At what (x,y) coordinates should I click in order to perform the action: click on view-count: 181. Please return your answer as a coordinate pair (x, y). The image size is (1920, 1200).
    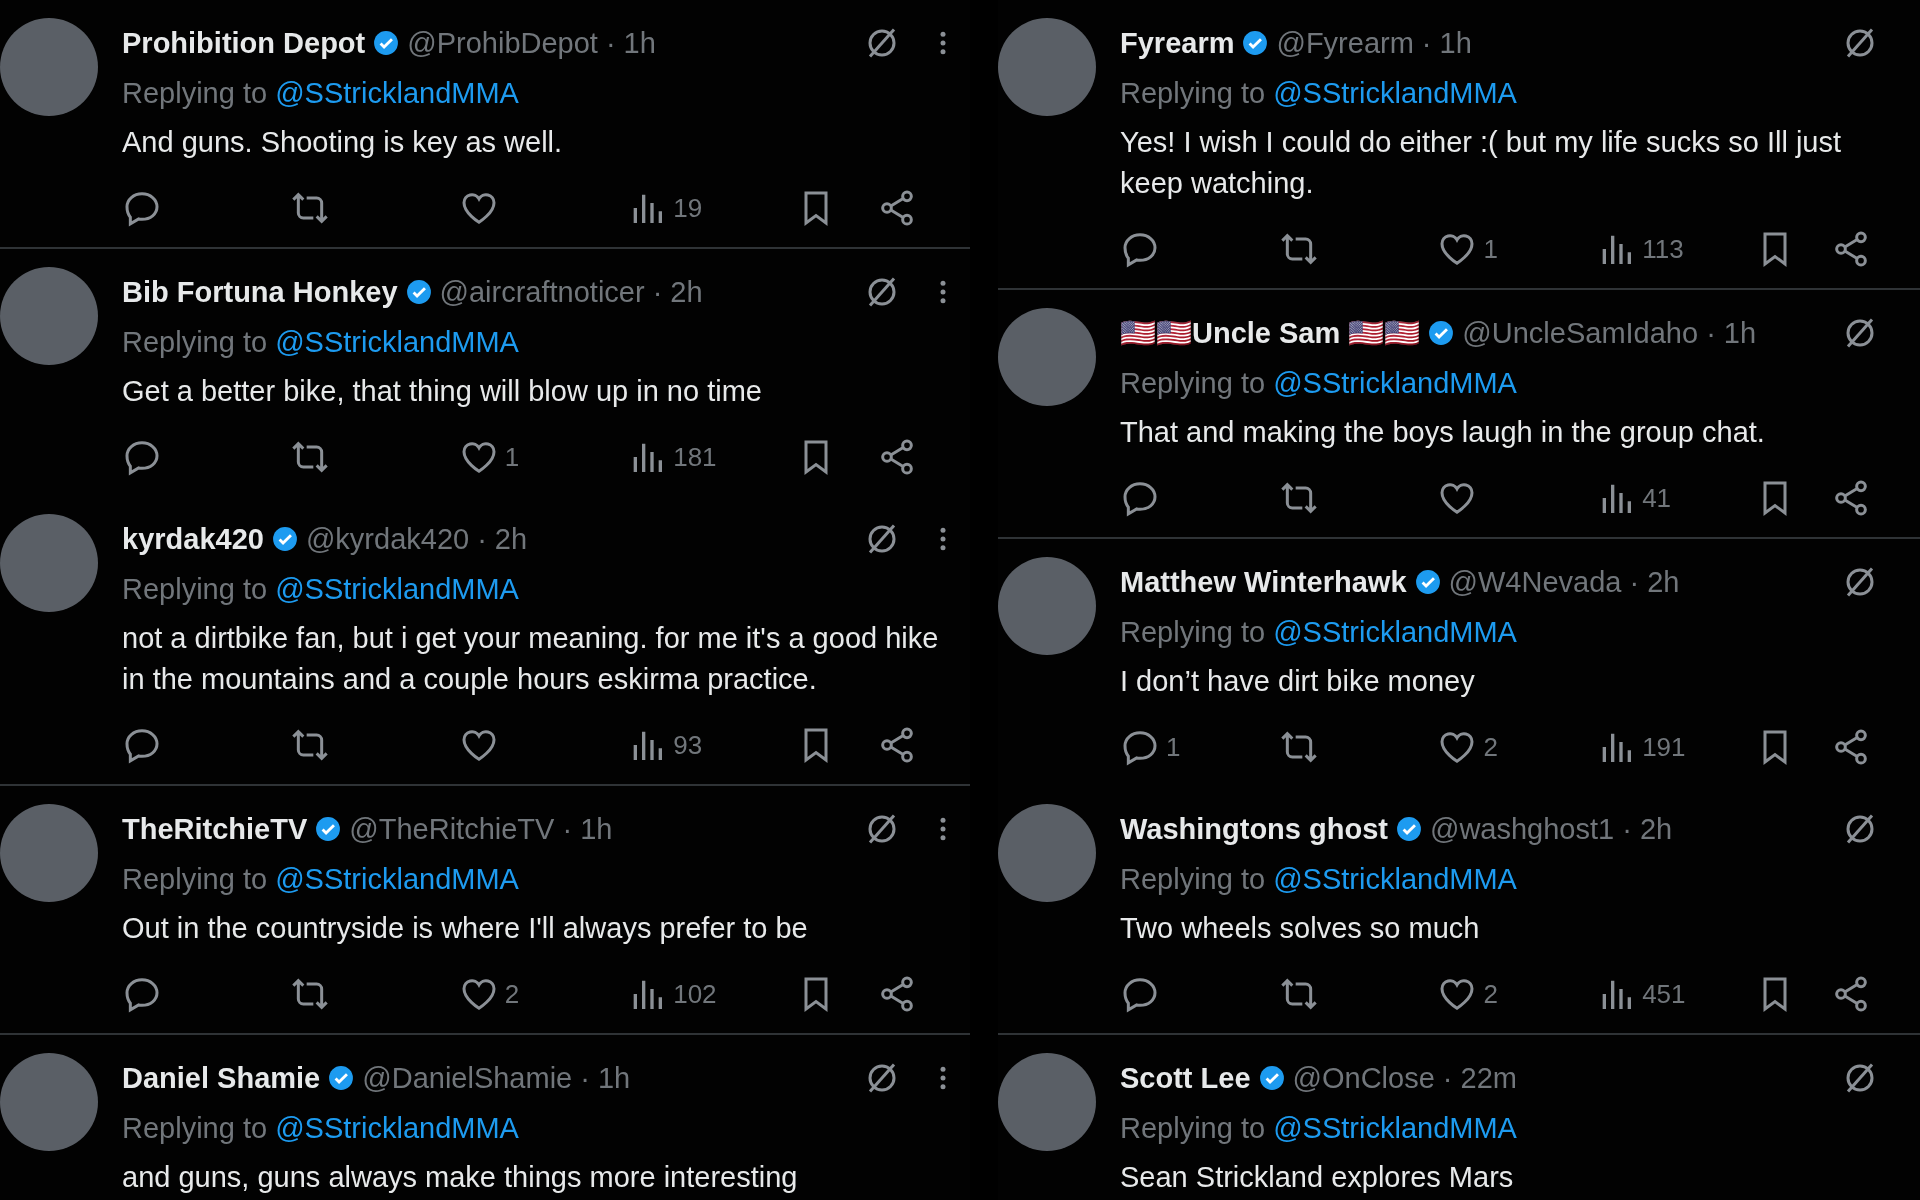
    Looking at the image, I should click on (695, 457).